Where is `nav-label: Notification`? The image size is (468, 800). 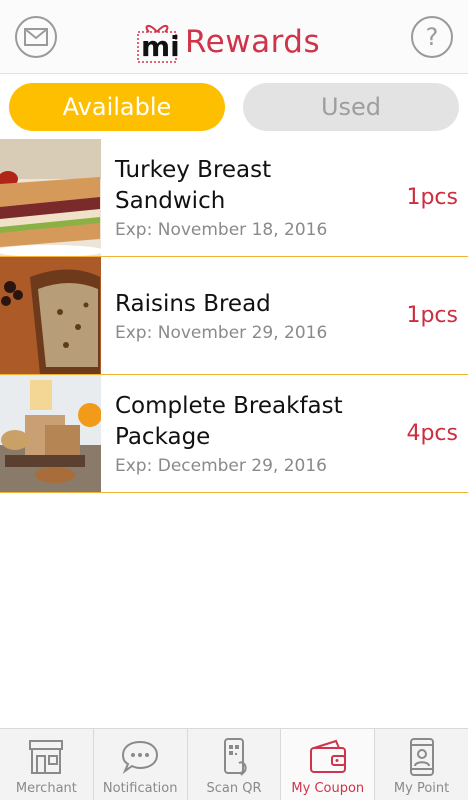
nav-label: Notification is located at coordinates (140, 788).